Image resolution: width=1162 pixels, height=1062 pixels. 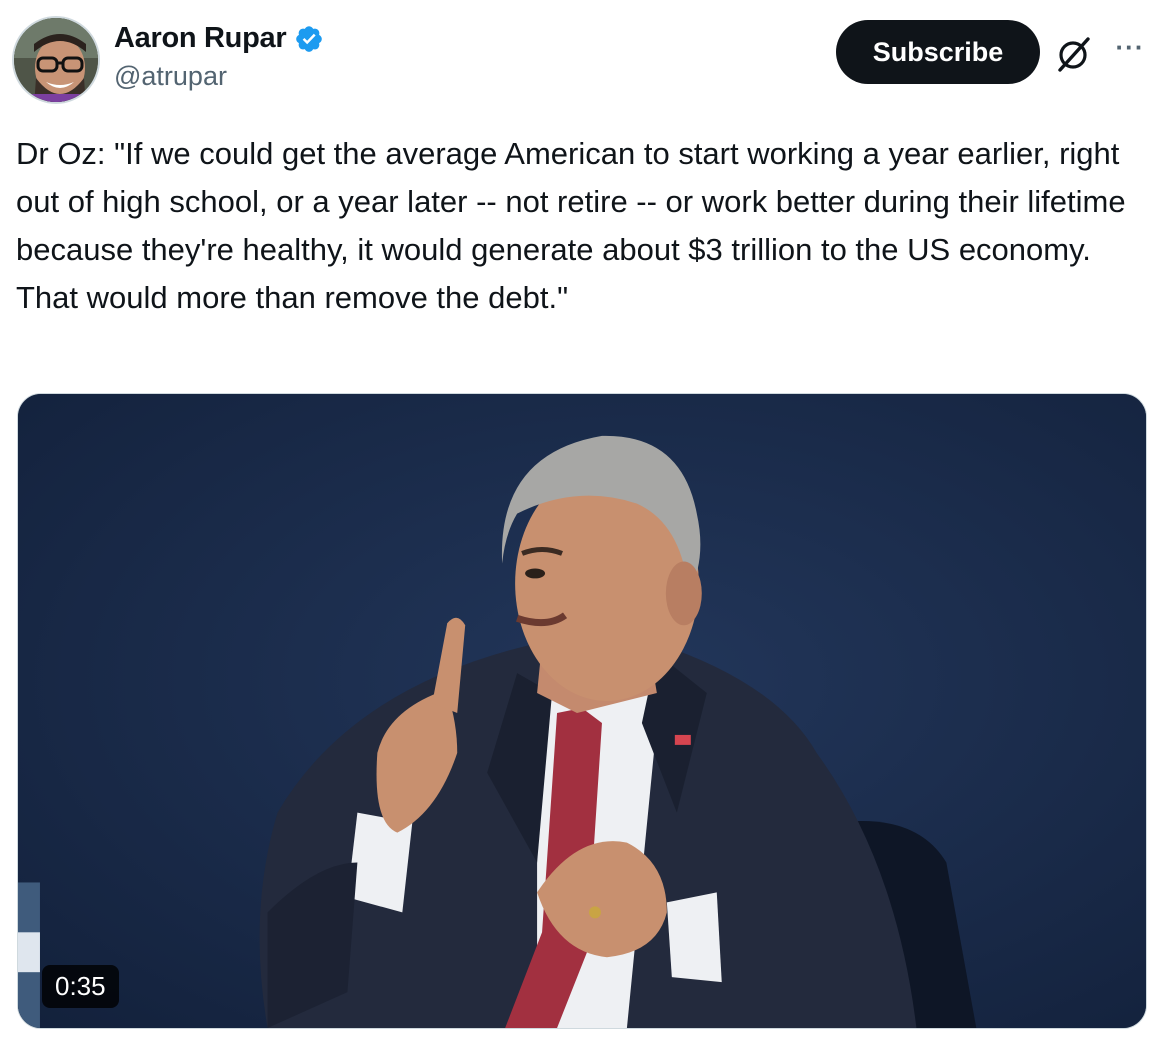 What do you see at coordinates (309, 39) in the screenshot?
I see `verified-badge-icon` at bounding box center [309, 39].